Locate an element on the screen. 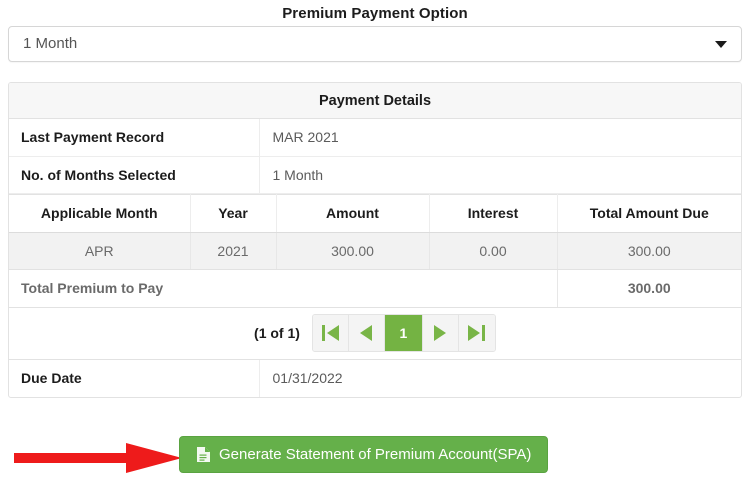 The image size is (750, 500). table-row: APR 2021 300.00 0.00 300.00 is located at coordinates (375, 251).